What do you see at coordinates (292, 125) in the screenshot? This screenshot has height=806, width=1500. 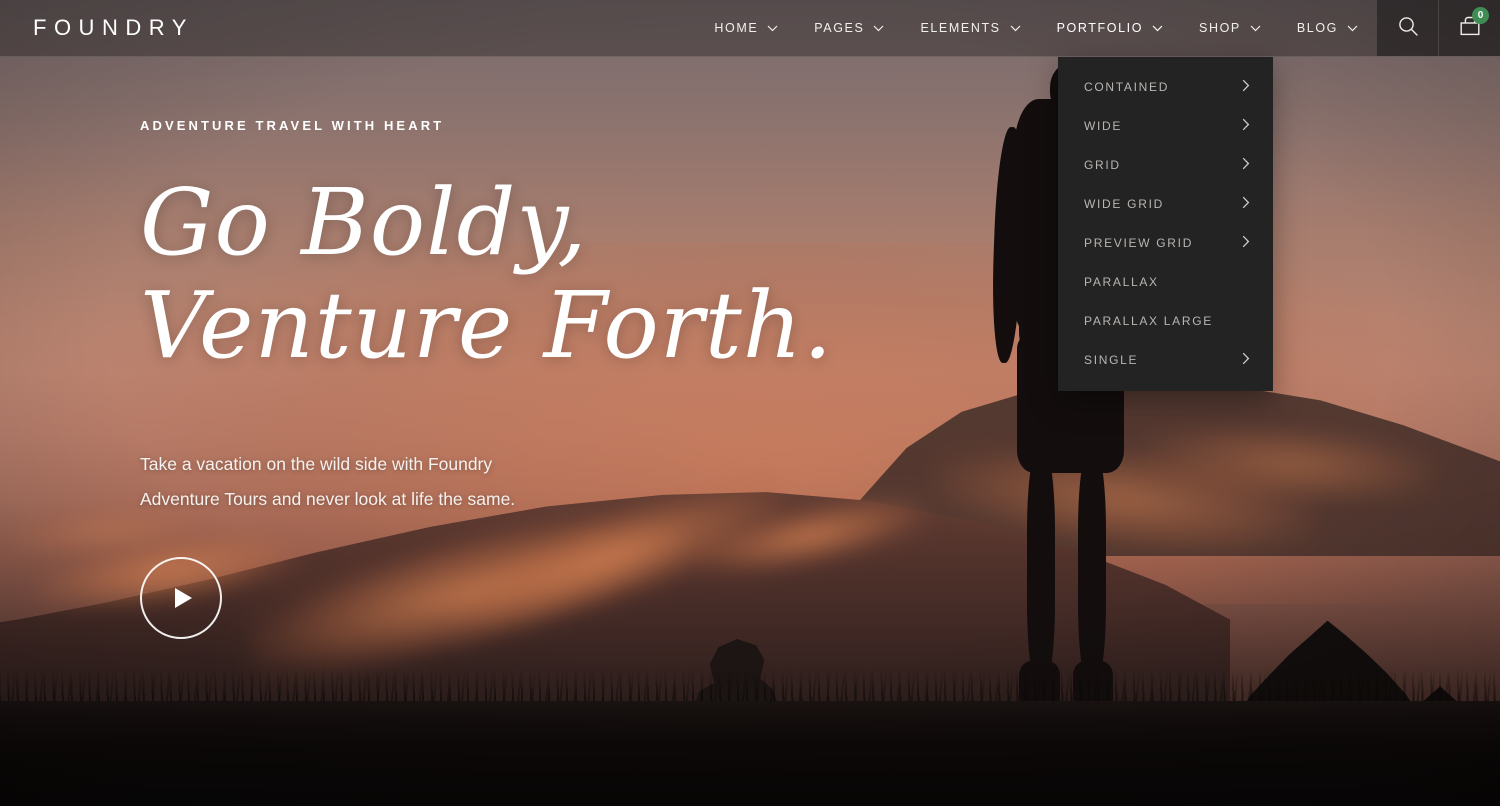 I see `hero-eyebrow: ADVENTURE TRAVEL WITH HEART` at bounding box center [292, 125].